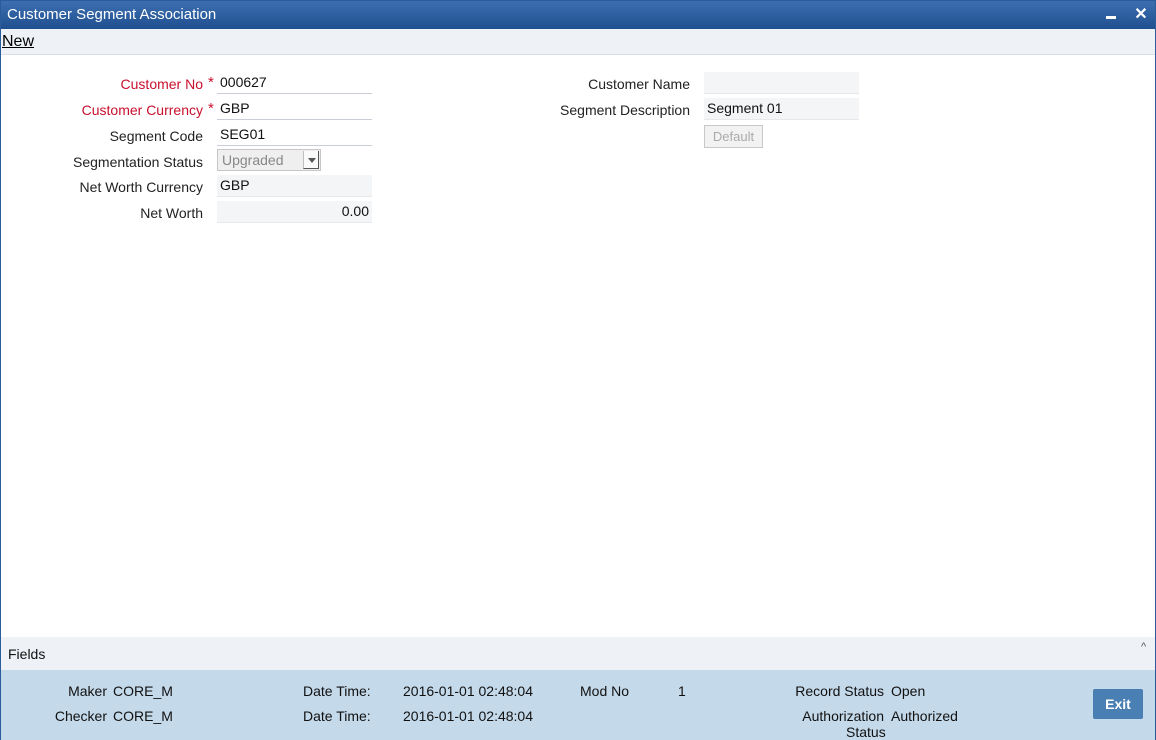  What do you see at coordinates (253, 160) in the screenshot?
I see `segmentation-status-value: Upgraded` at bounding box center [253, 160].